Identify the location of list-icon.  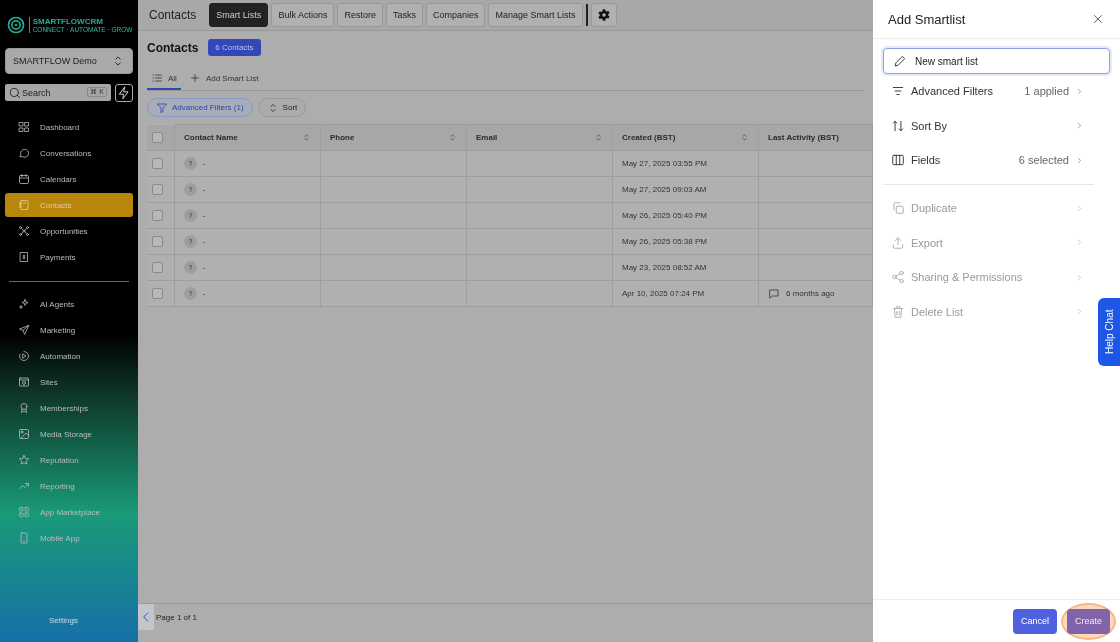
(157, 78).